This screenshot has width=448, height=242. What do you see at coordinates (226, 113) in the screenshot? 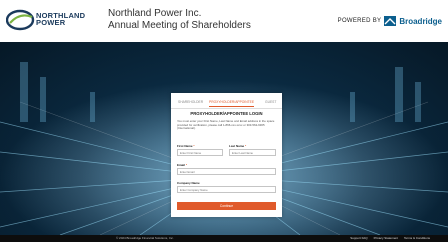
I see `login-title: PROXYHOLDER/APPOINTEE LOGIN` at bounding box center [226, 113].